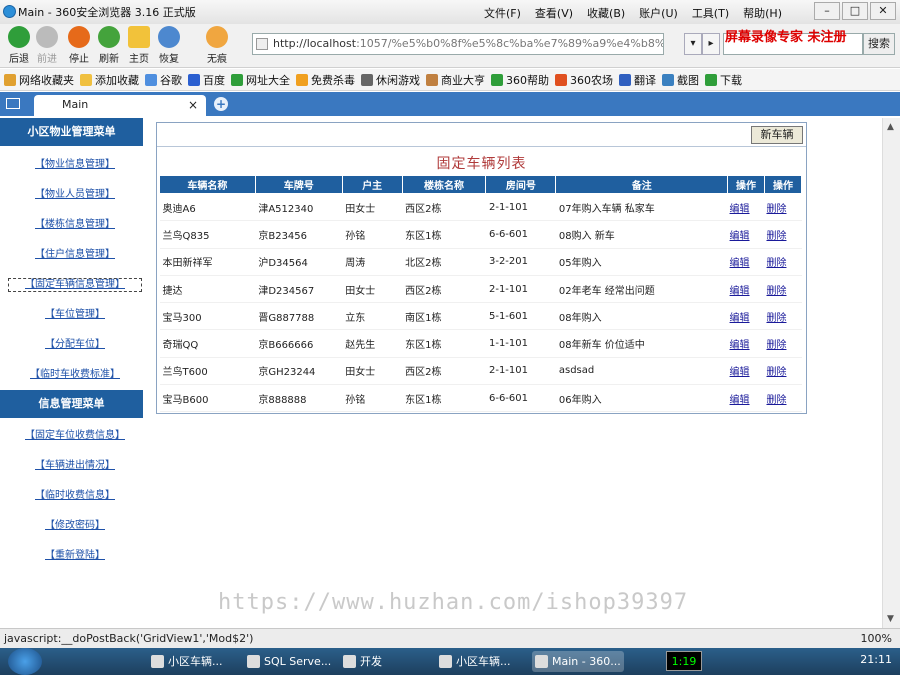 The width and height of the screenshot is (900, 675). What do you see at coordinates (75, 345) in the screenshot?
I see `sidebar-link-assign-space: 【分配车位】` at bounding box center [75, 345].